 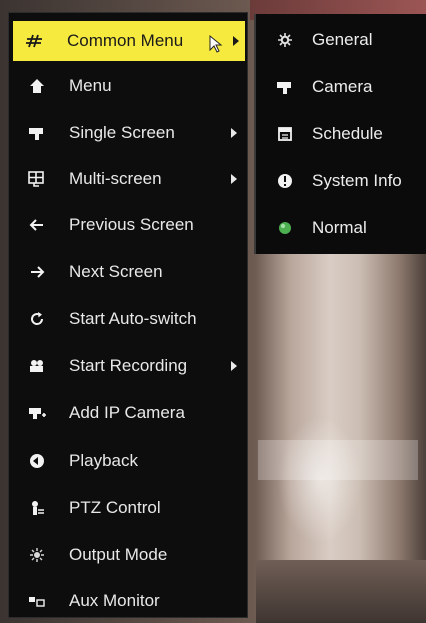 I want to click on menu-item-start-recording: Start Recording, so click(x=129, y=366).